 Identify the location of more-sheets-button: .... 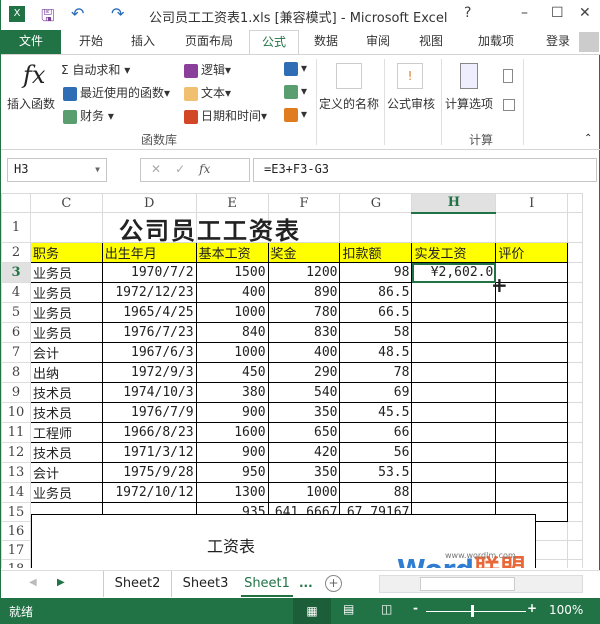
(306, 583).